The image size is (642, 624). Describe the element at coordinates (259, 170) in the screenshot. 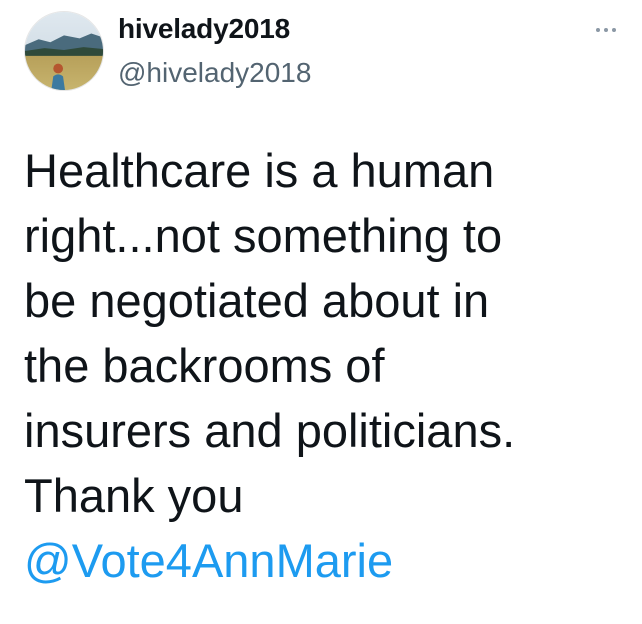

I see `tweet-text-line: Healthcare is a human` at that location.